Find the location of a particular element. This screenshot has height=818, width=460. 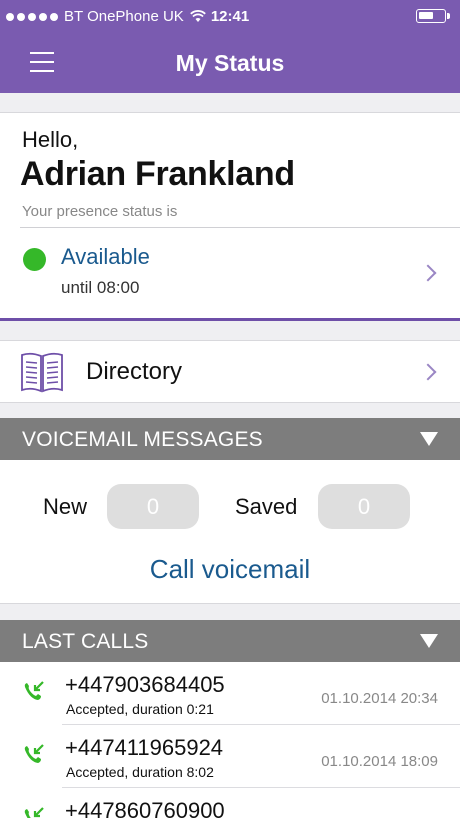

directory-label: Directory is located at coordinates (134, 371).